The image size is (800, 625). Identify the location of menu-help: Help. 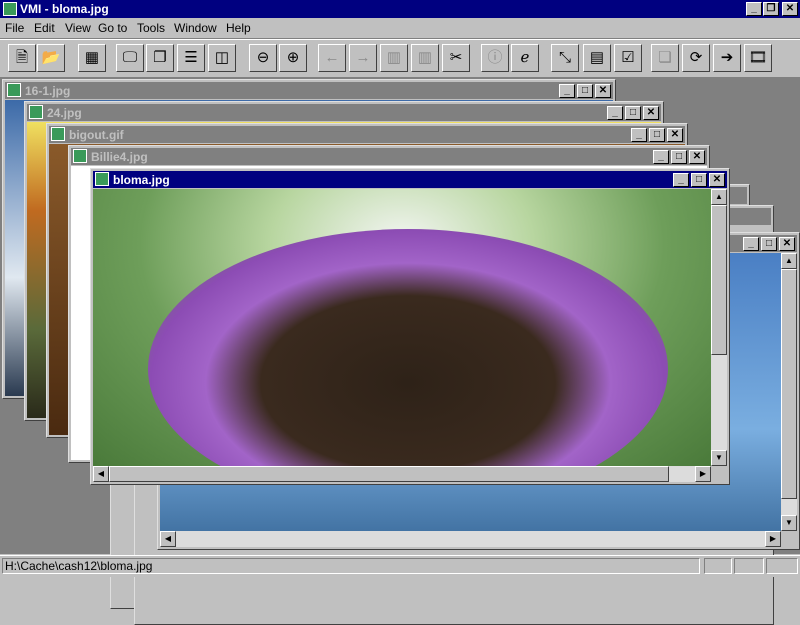
(238, 28).